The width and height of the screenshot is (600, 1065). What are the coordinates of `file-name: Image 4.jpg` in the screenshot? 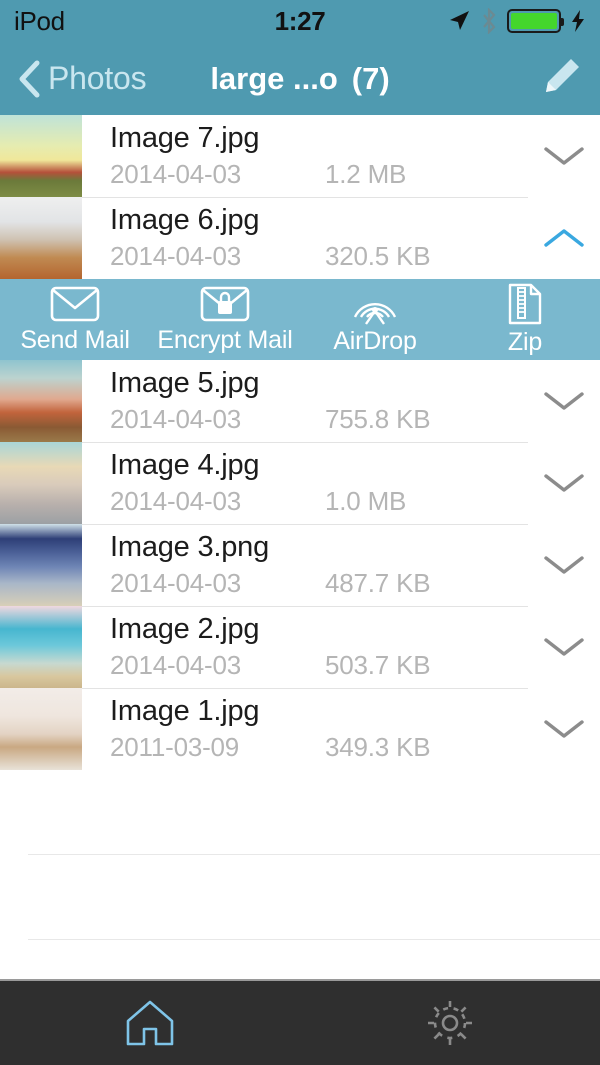 It's located at (185, 464).